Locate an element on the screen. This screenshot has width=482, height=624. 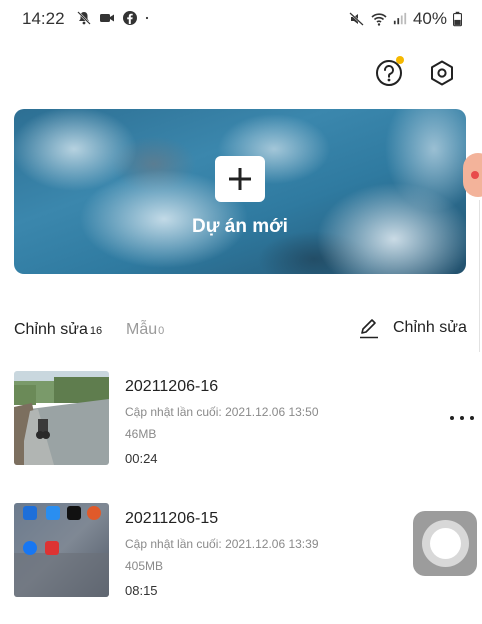
status-left-icons is located at coordinates (114, 18).